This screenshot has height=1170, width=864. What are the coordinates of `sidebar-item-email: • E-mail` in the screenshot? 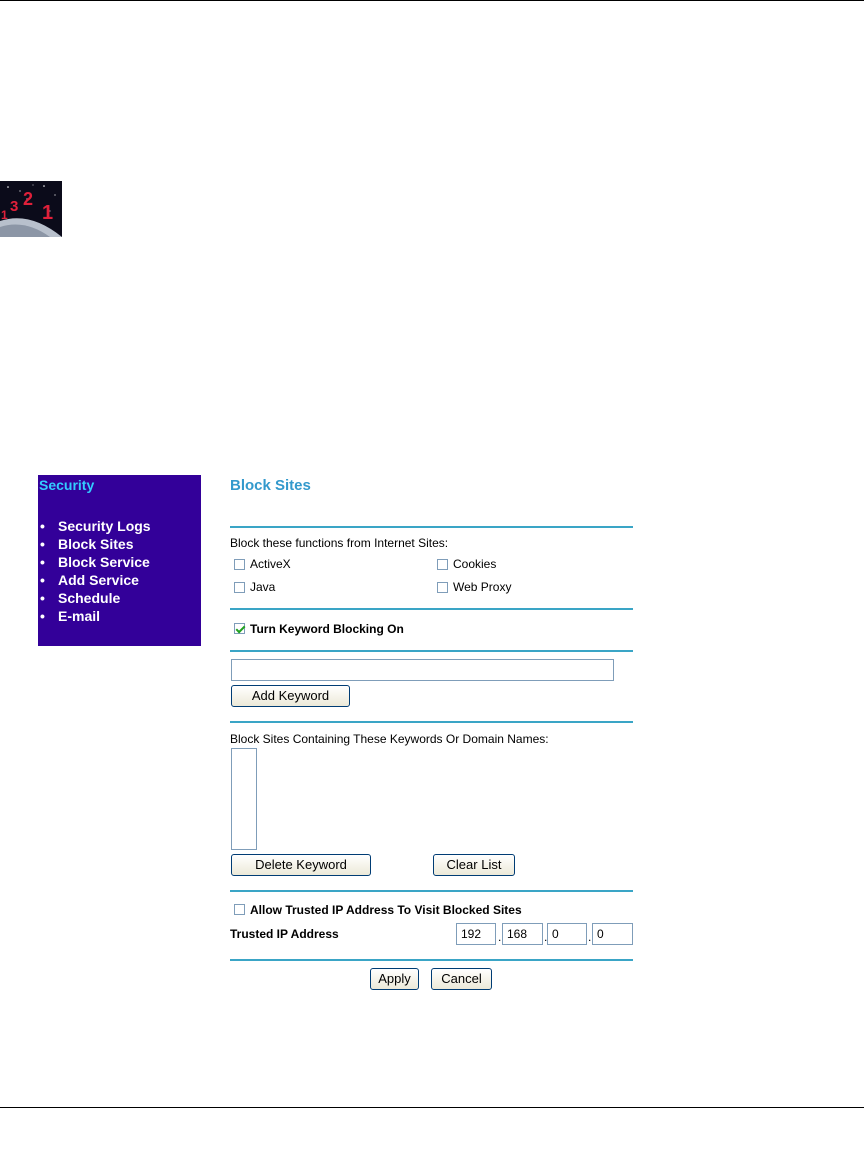 It's located at (95, 616).